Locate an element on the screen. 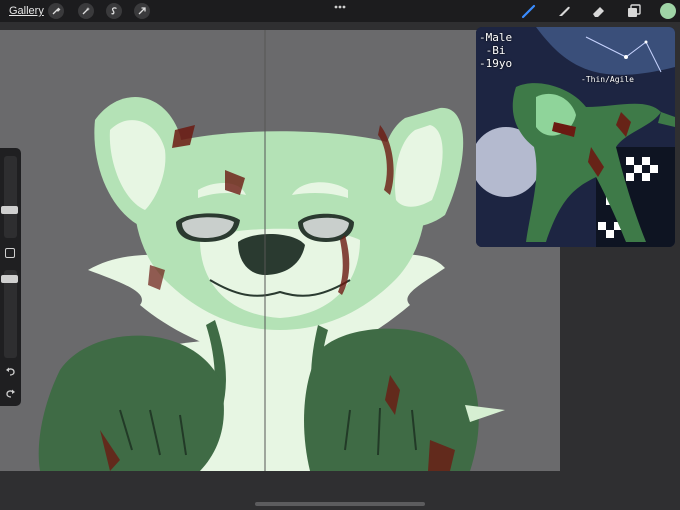 The image size is (680, 510). wrench-icon is located at coordinates (56, 11).